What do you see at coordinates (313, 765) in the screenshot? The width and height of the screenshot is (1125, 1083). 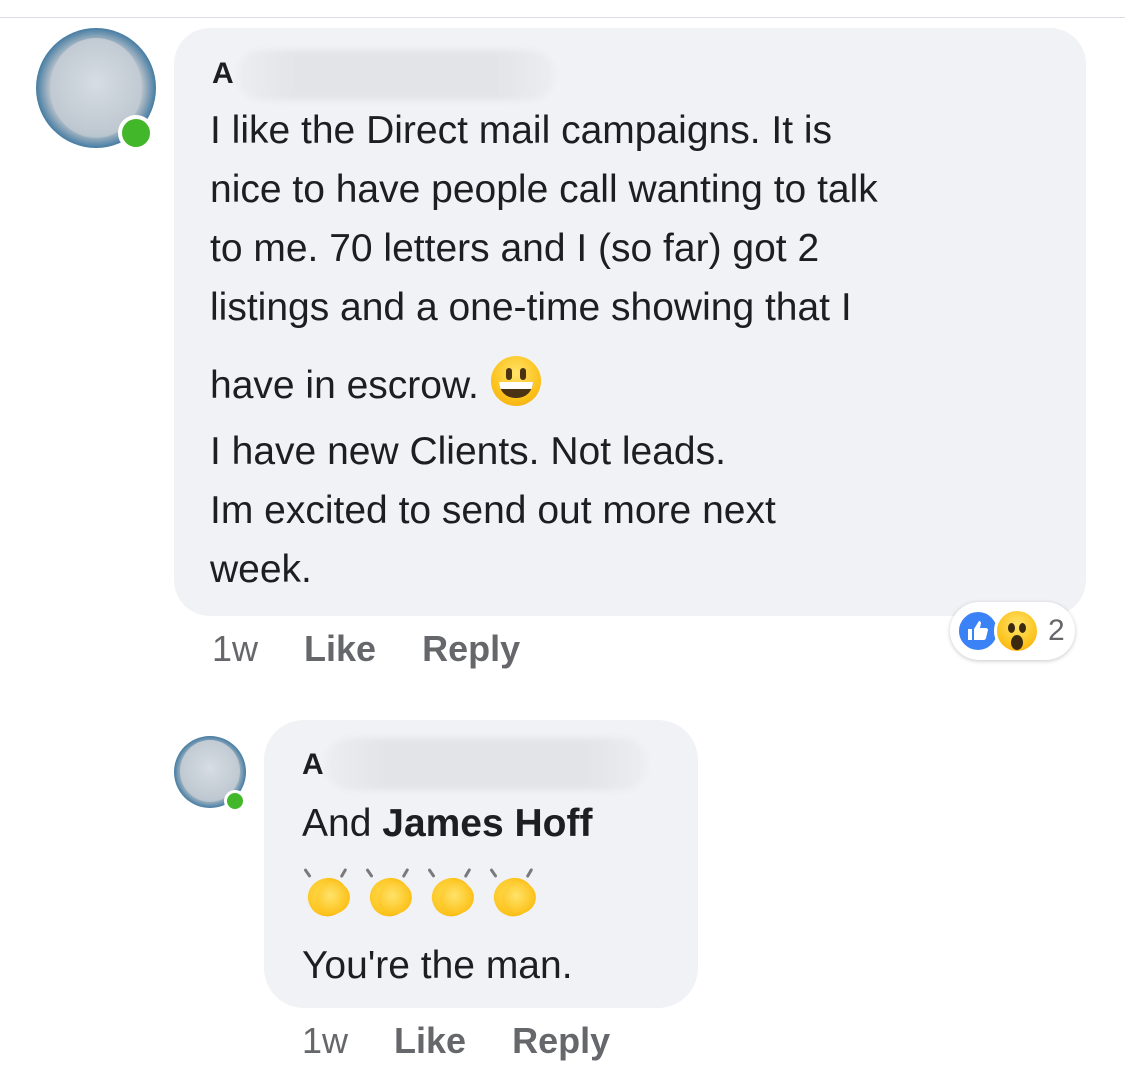 I see `reply-author-name: A` at bounding box center [313, 765].